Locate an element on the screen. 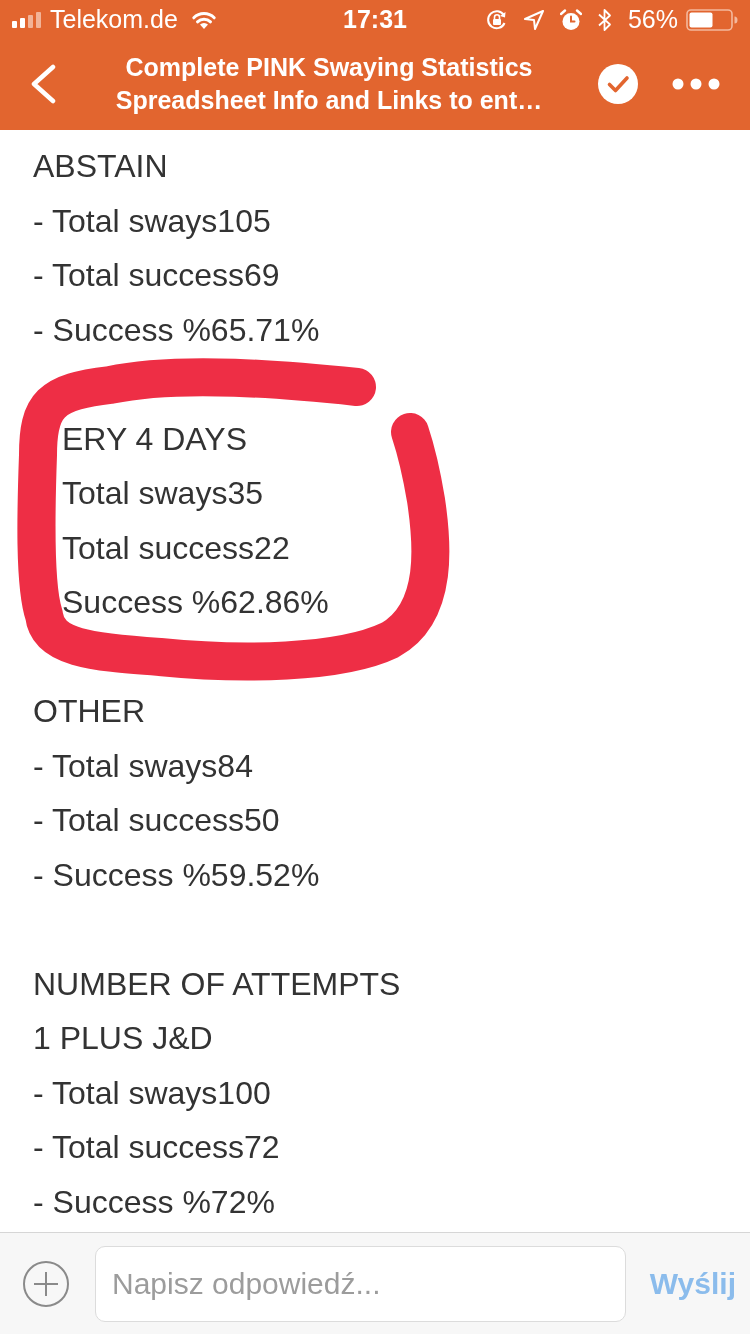 The width and height of the screenshot is (750, 1334). note-text-line: - Total sways100 is located at coordinates (152, 1093).